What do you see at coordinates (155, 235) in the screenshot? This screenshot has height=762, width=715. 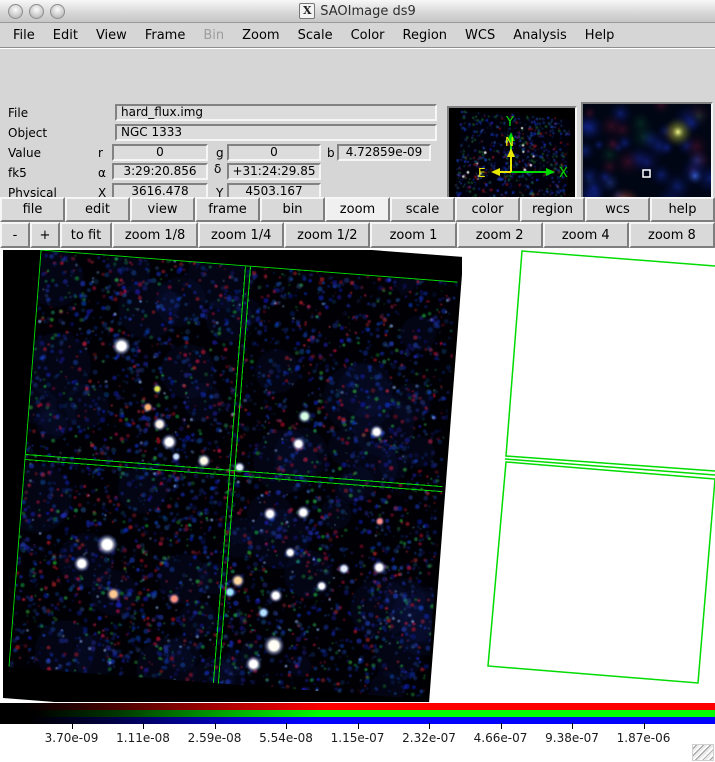 I see `zoom-1-8-button: zoom 1/8` at bounding box center [155, 235].